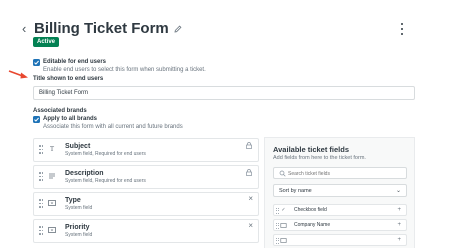 The height and width of the screenshot is (248, 474). Describe the element at coordinates (283, 240) in the screenshot. I see `field-icon` at that location.